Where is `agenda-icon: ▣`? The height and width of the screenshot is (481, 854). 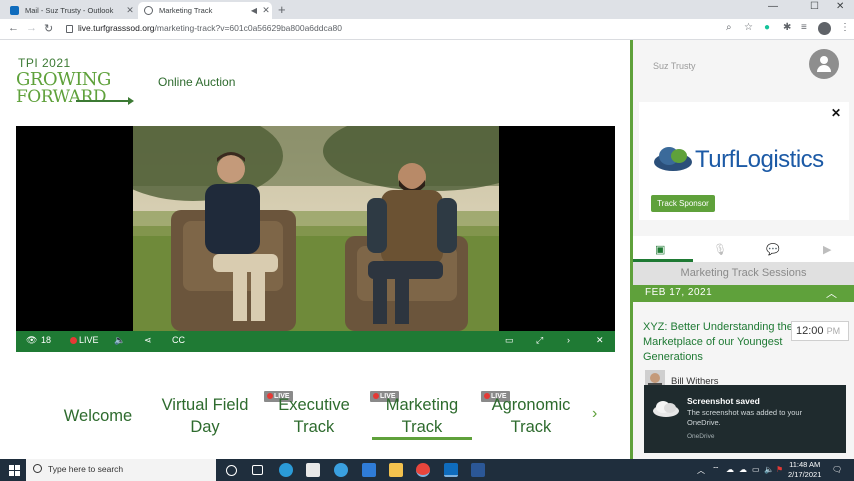 agenda-icon: ▣ is located at coordinates (660, 249).